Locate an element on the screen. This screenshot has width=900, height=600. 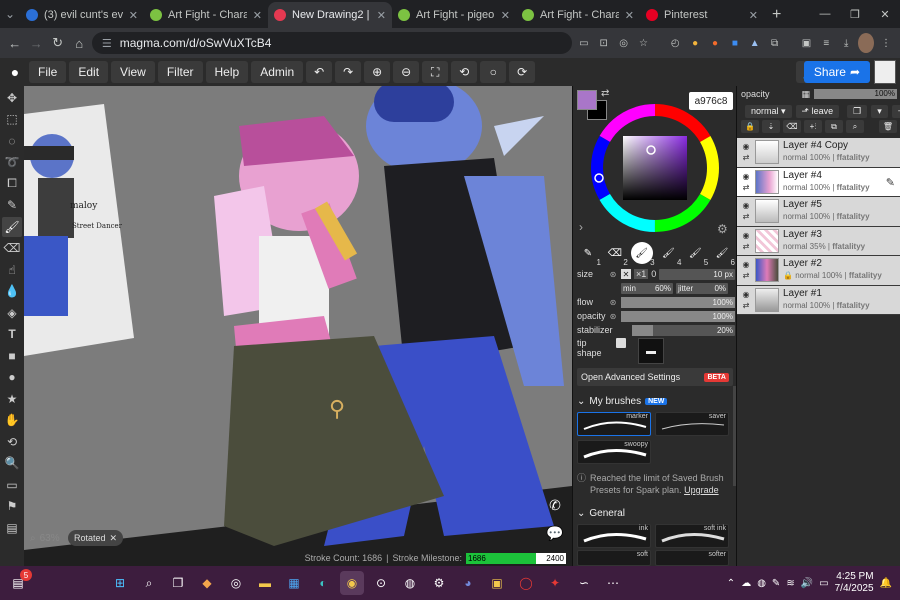
menu-view: View is located at coordinates (133, 72).